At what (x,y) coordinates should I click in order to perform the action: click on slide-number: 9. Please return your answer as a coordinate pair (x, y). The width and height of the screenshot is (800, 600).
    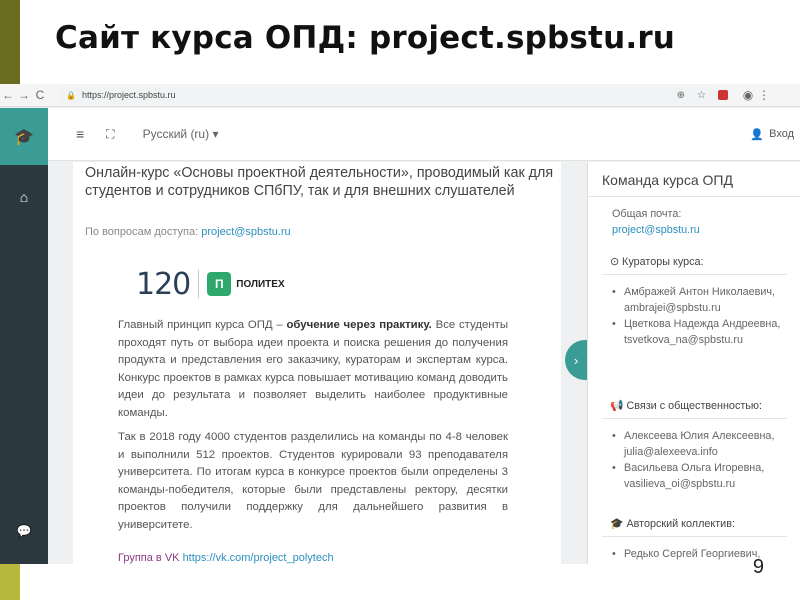
    Looking at the image, I should click on (758, 567).